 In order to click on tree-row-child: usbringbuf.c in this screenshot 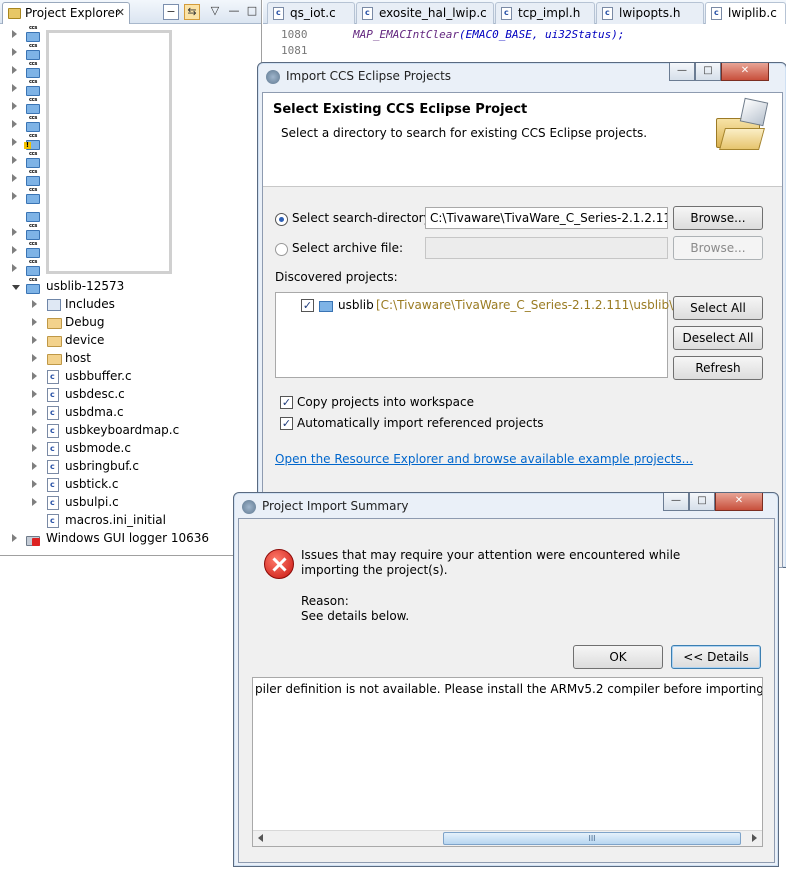, I will do `click(131, 467)`.